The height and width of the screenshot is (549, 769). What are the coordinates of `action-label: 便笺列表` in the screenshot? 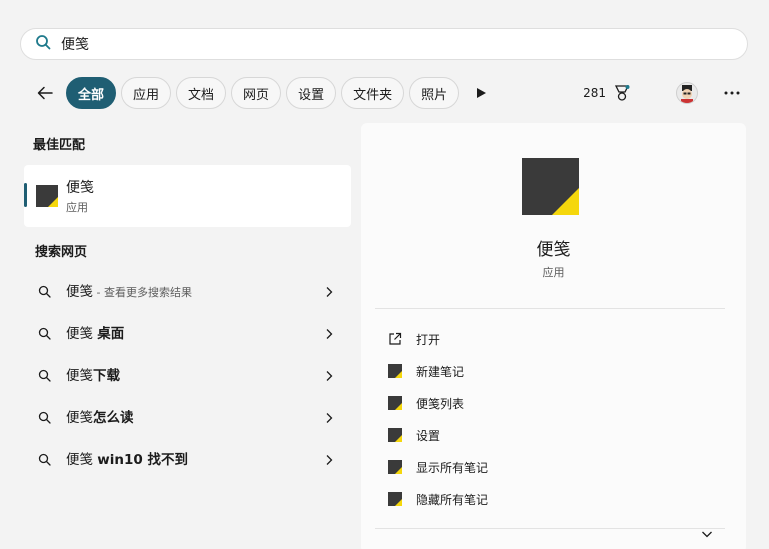 It's located at (440, 403).